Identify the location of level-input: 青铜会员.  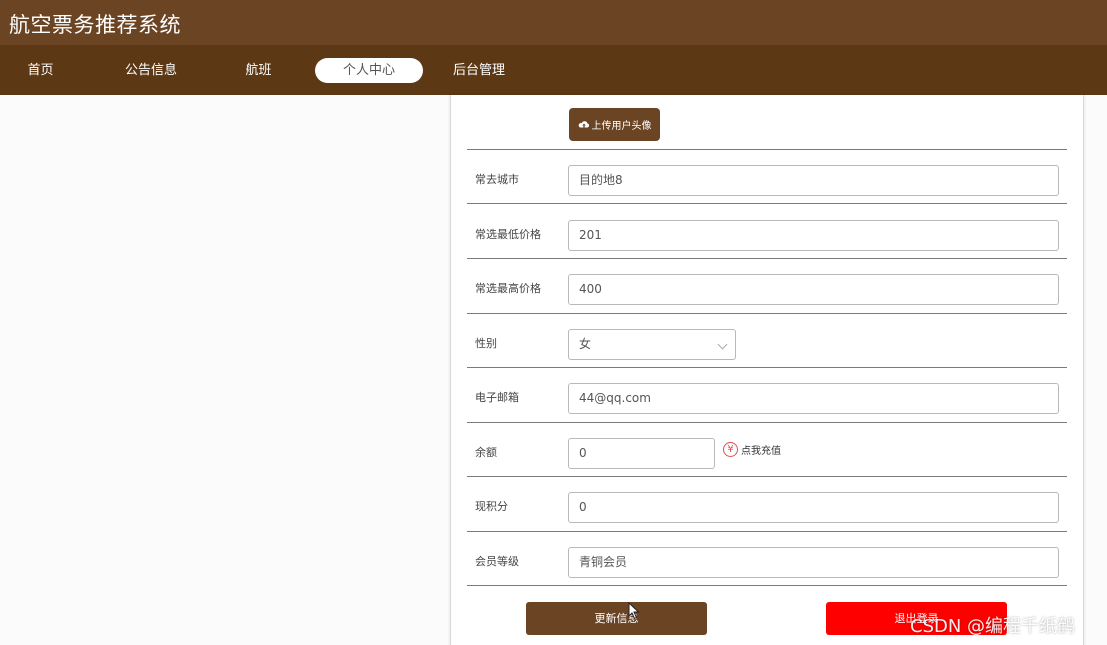
(813, 562).